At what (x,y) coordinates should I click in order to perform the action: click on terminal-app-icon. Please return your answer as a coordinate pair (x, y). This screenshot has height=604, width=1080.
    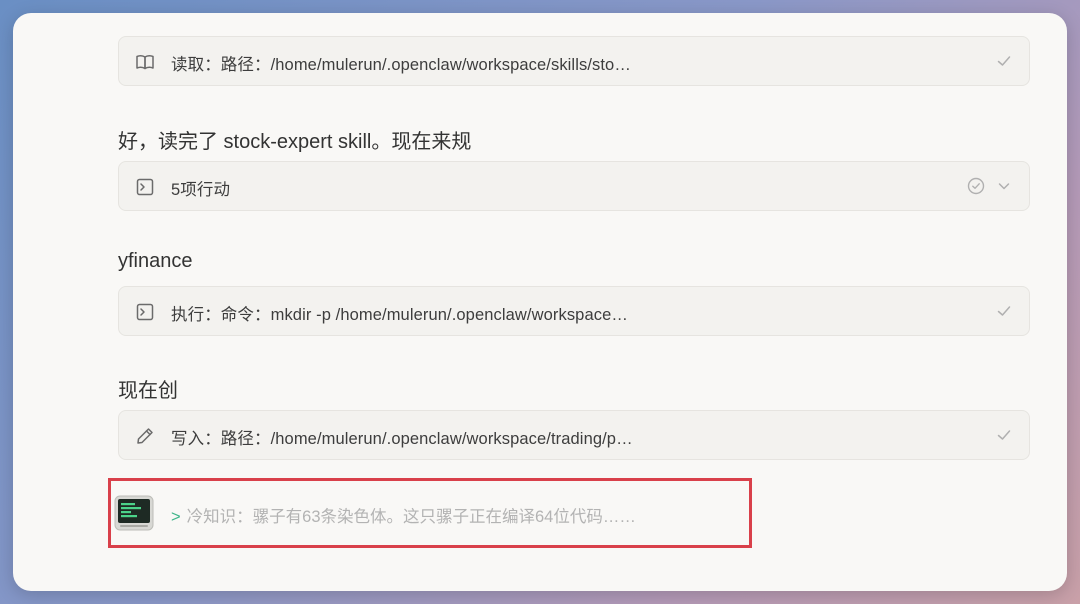
    Looking at the image, I should click on (134, 513).